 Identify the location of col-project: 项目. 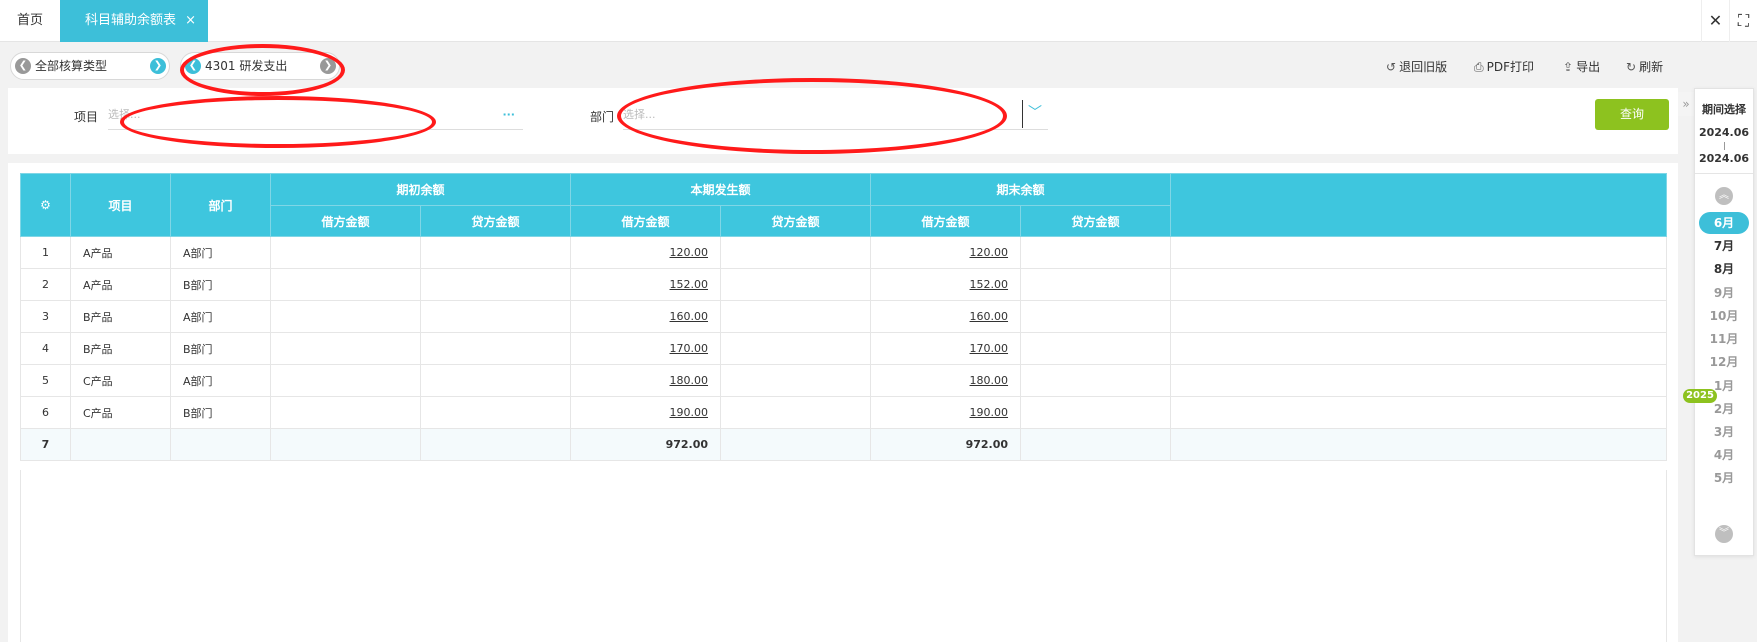
(120, 205).